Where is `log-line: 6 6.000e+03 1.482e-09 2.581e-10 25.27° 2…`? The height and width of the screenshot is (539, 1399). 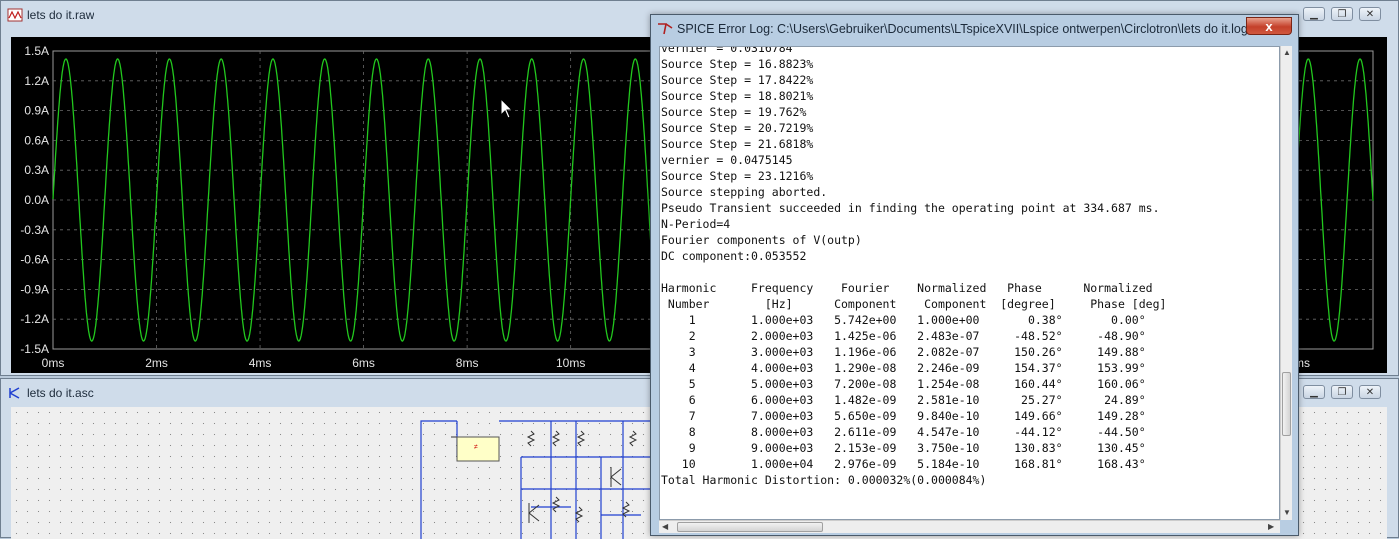
log-line: 6 6.000e+03 1.482e-09 2.581e-10 25.27° 2… is located at coordinates (903, 400).